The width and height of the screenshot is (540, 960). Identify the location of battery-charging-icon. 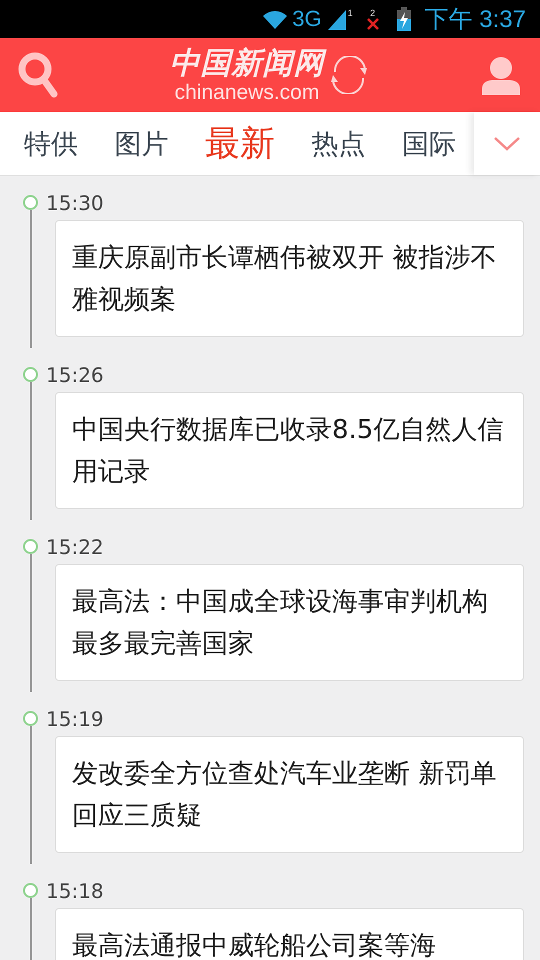
(403, 19).